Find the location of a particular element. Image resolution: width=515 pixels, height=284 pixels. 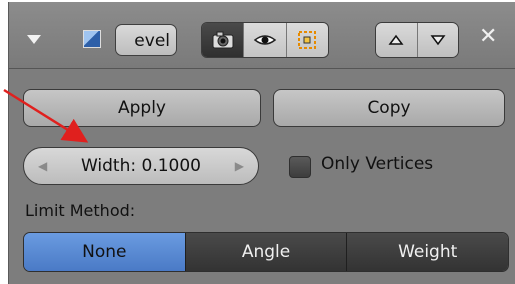

increment-arrow-icon: ▶ is located at coordinates (239, 166).